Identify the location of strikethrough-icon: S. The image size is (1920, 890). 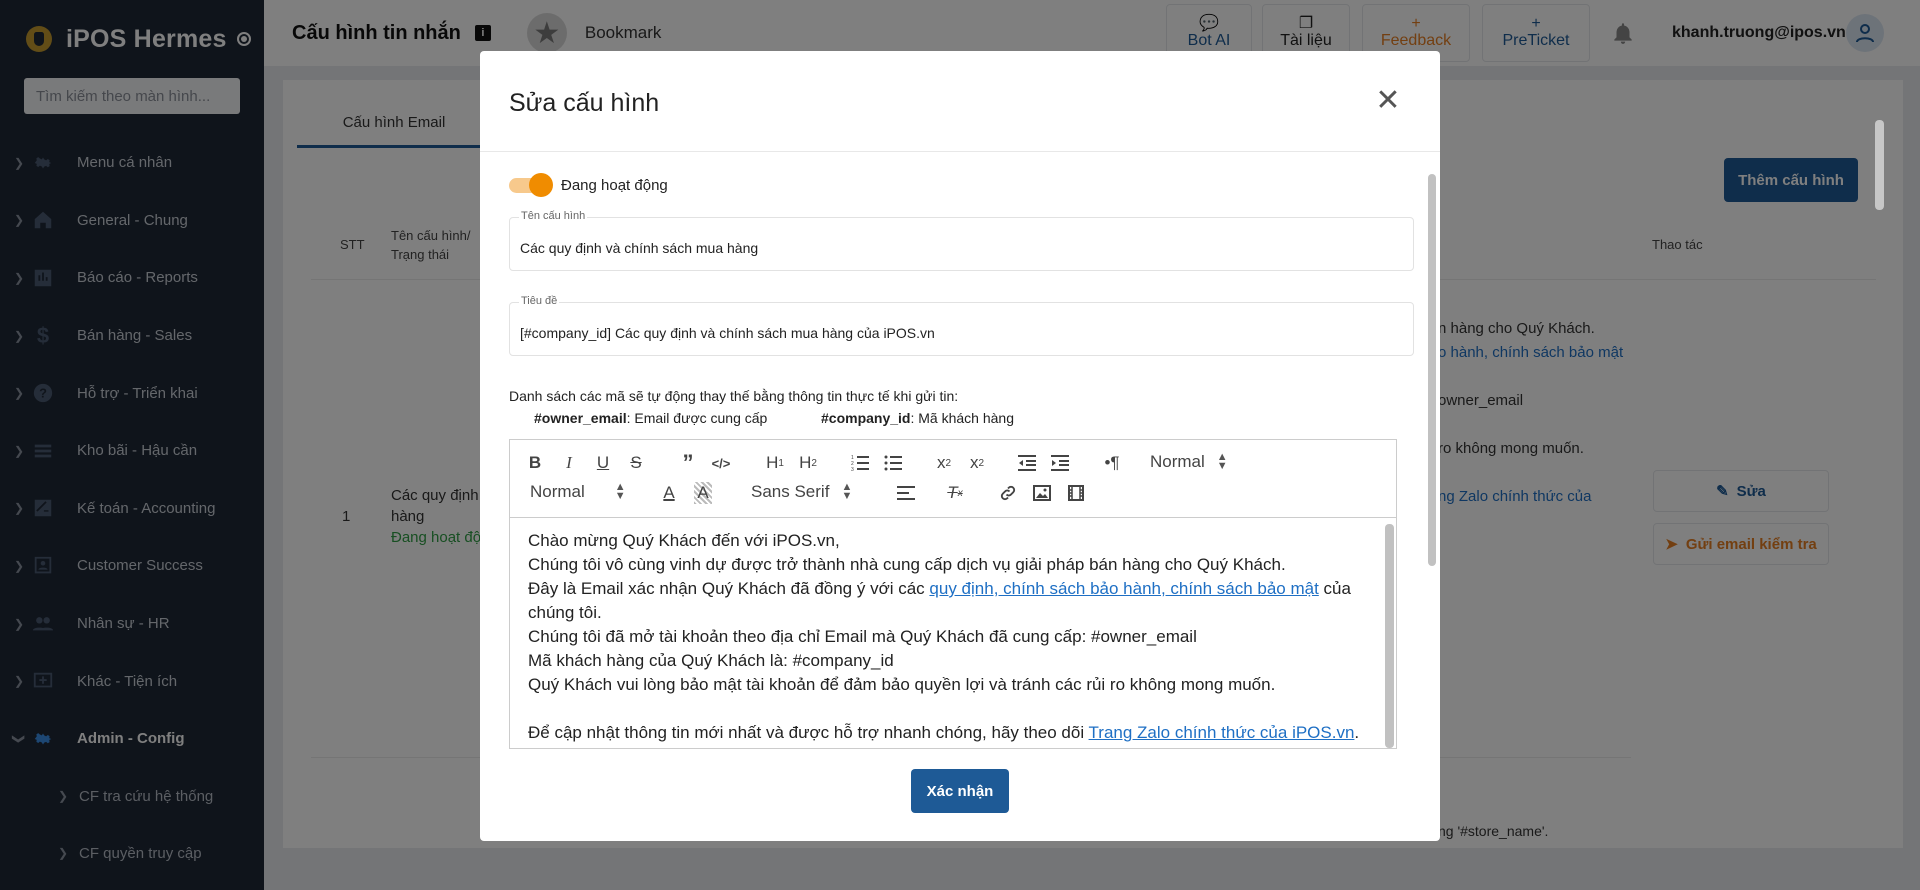
(636, 463).